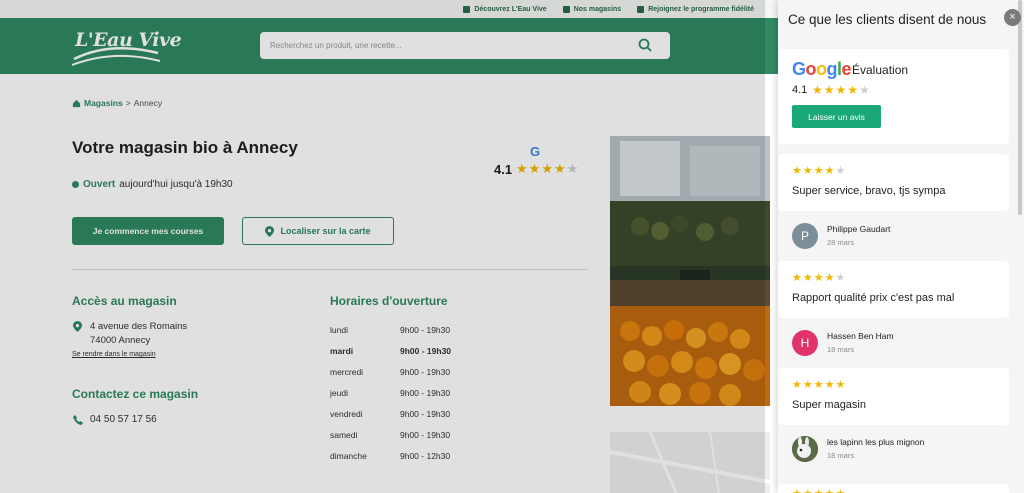  Describe the element at coordinates (836, 116) in the screenshot. I see `leave-review-button: Laisser un avis` at that location.